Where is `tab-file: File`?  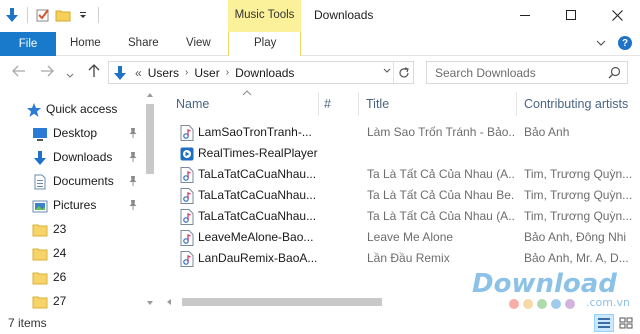
tab-file: File is located at coordinates (28, 44).